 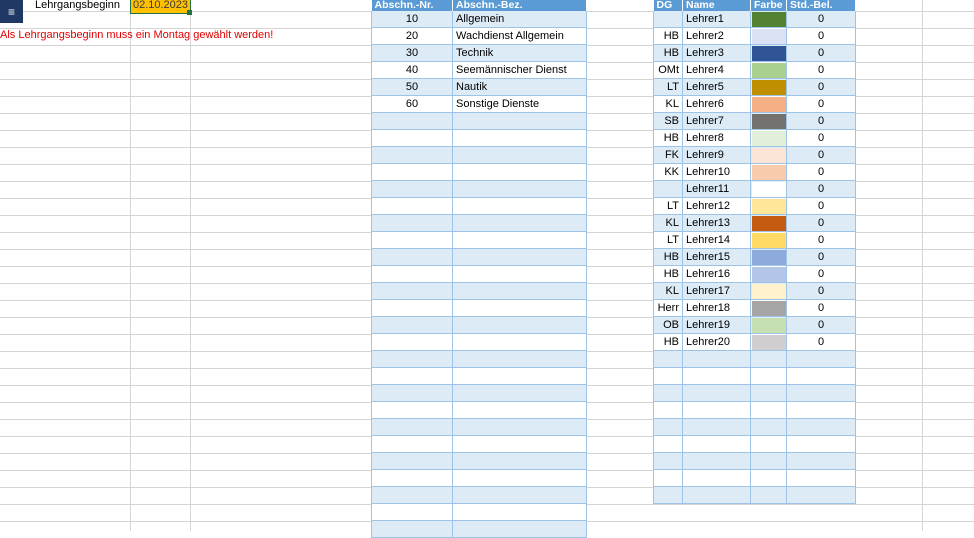 I want to click on teacher-dg-cell: KK, so click(x=668, y=172).